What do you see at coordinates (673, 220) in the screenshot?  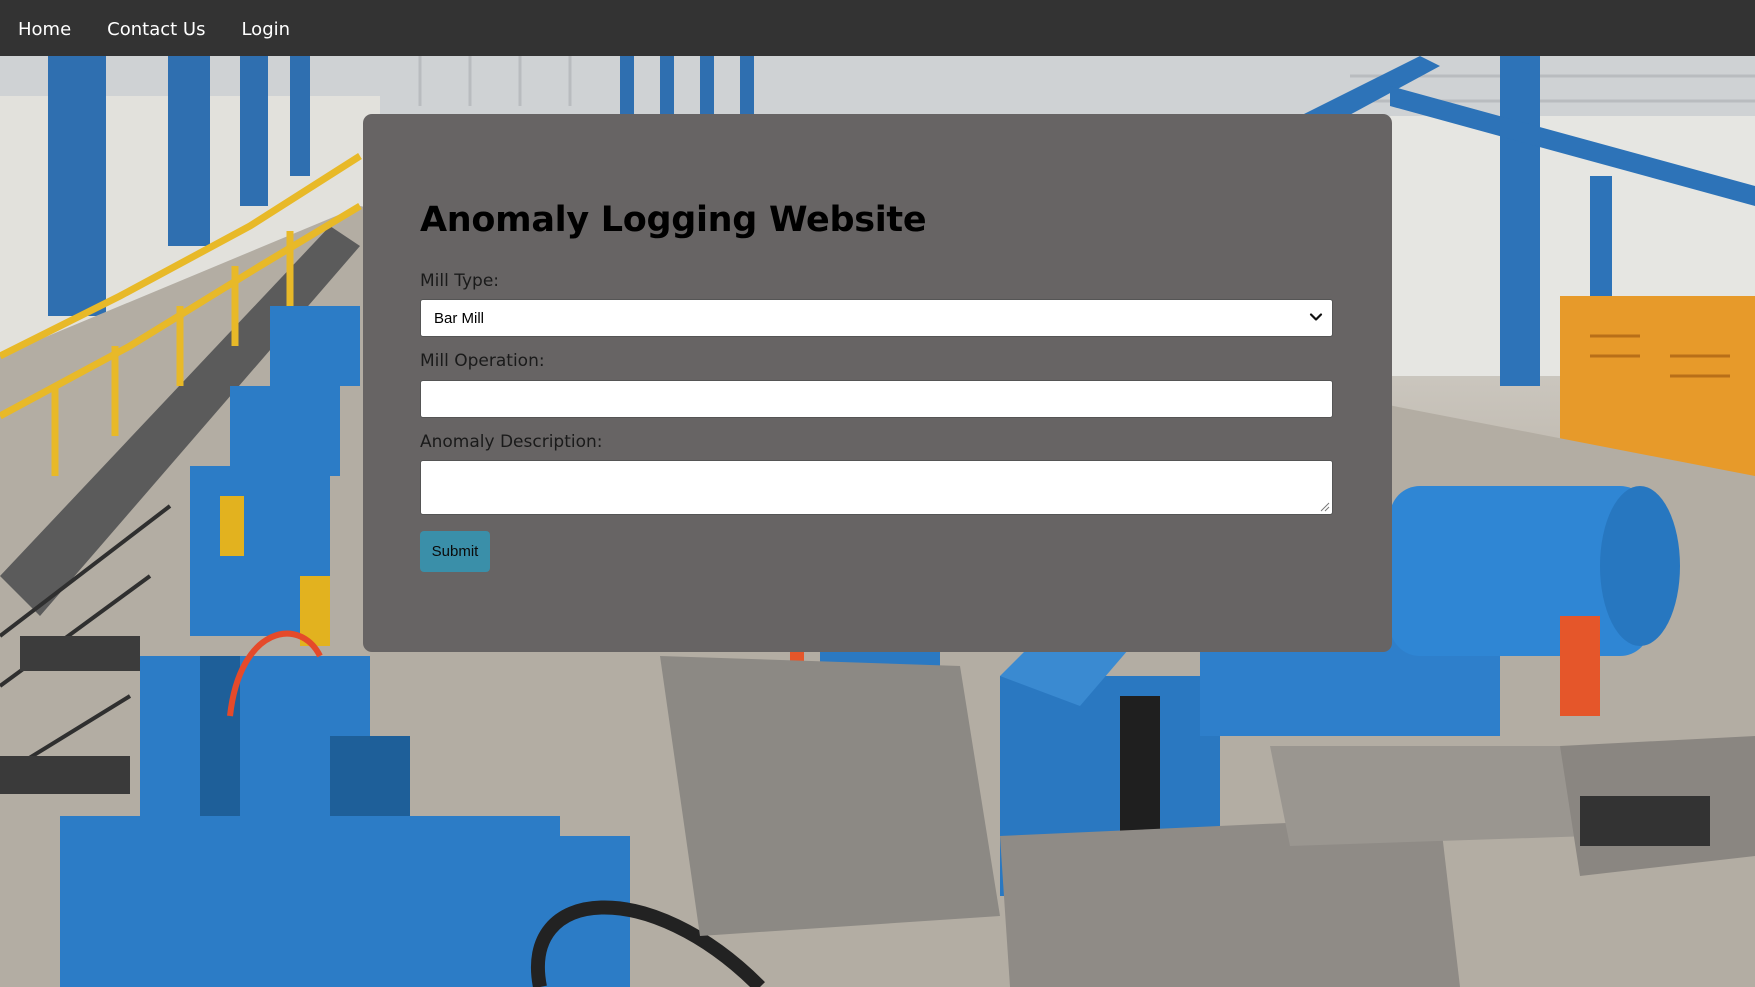 I see `page-title: Anomaly Logging Website` at bounding box center [673, 220].